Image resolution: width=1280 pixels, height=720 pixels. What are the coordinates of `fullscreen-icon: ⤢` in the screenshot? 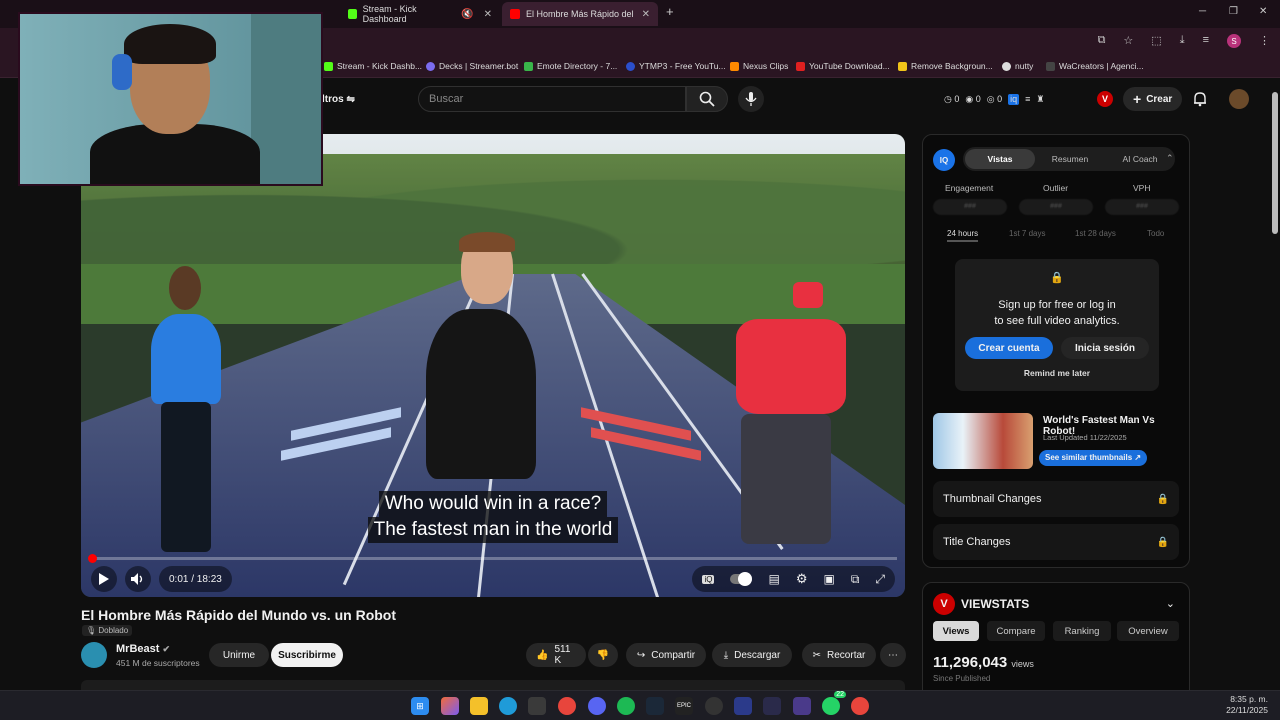 It's located at (880, 579).